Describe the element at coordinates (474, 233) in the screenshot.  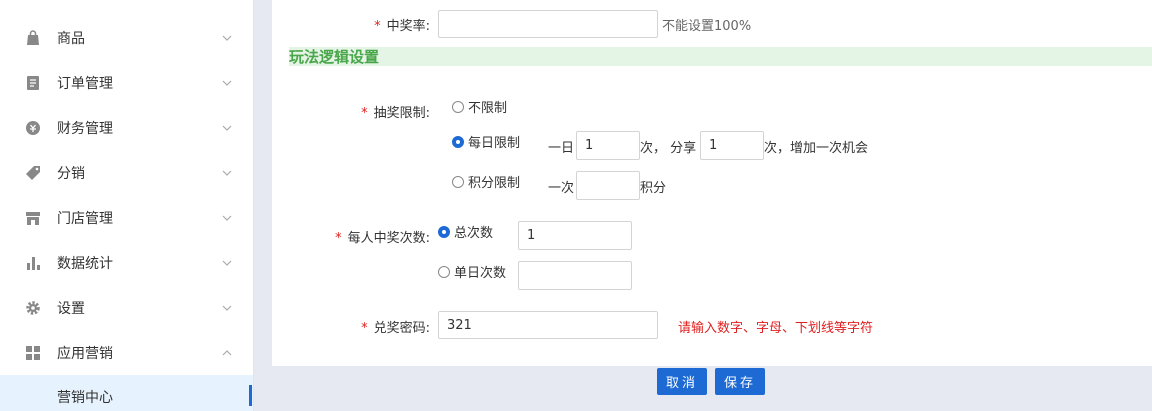
I see `radio-label: 总次数` at that location.